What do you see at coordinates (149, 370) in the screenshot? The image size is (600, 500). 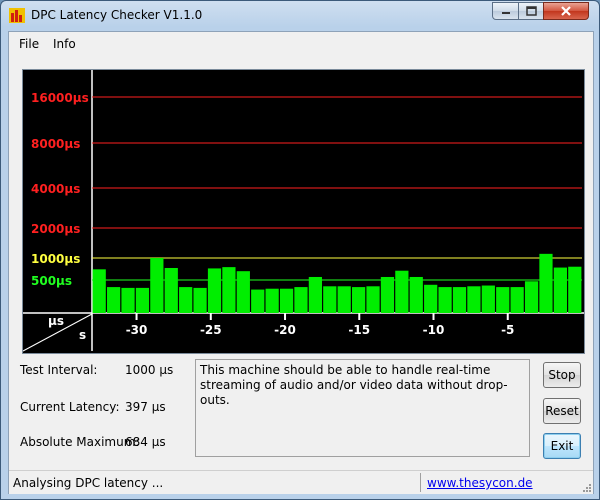 I see `test-interval-value: 1000 µs` at bounding box center [149, 370].